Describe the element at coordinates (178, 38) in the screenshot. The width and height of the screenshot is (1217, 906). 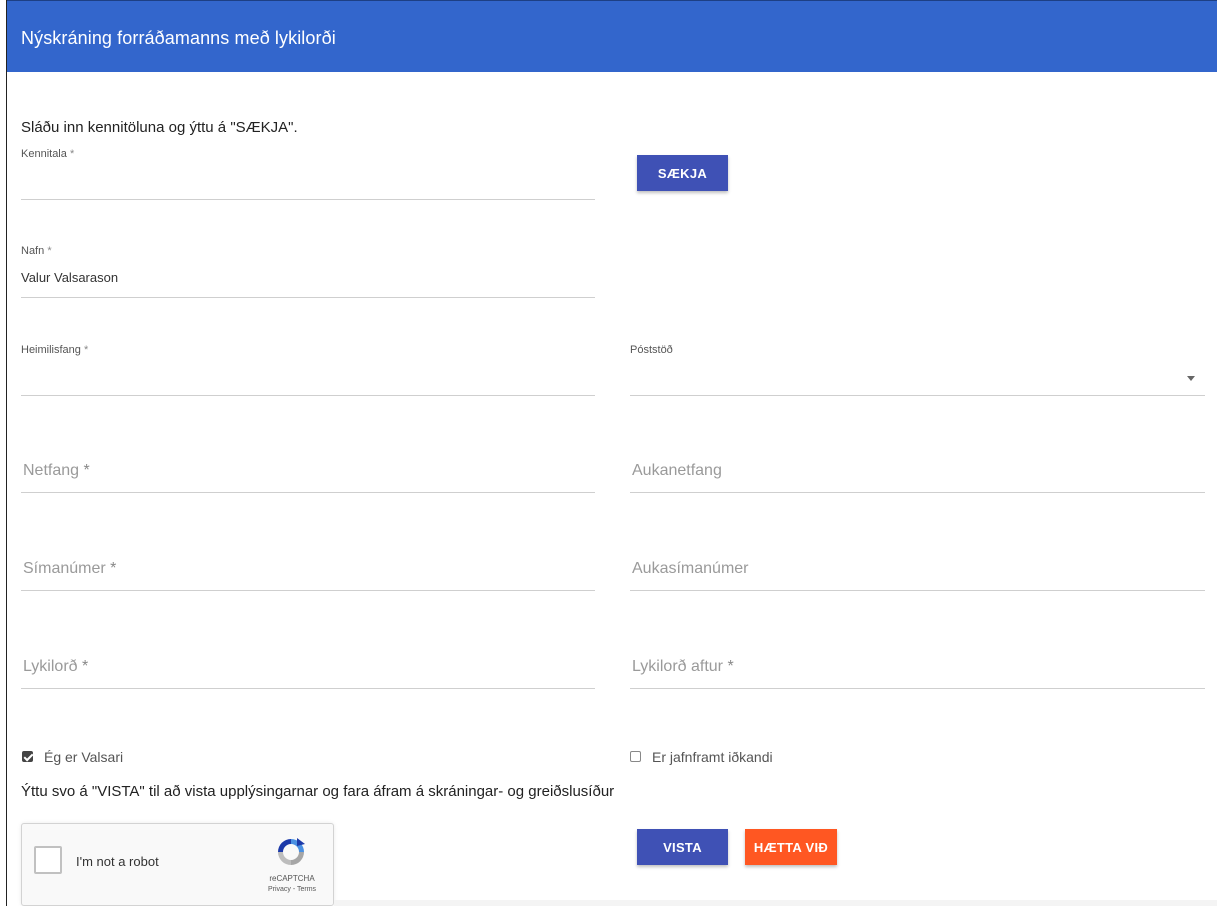
I see `page-title: Nýskráning forráðamanns með lykilorði` at that location.